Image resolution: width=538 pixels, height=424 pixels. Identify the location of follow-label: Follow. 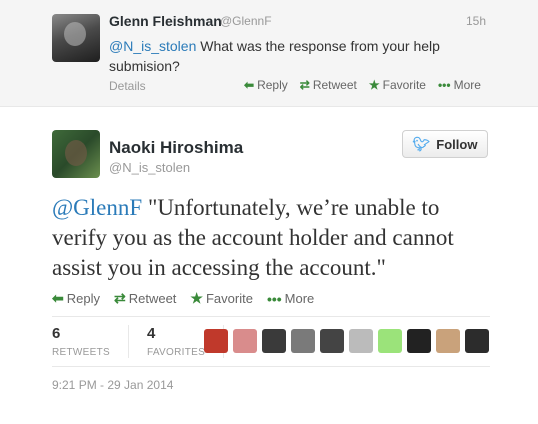
(457, 144).